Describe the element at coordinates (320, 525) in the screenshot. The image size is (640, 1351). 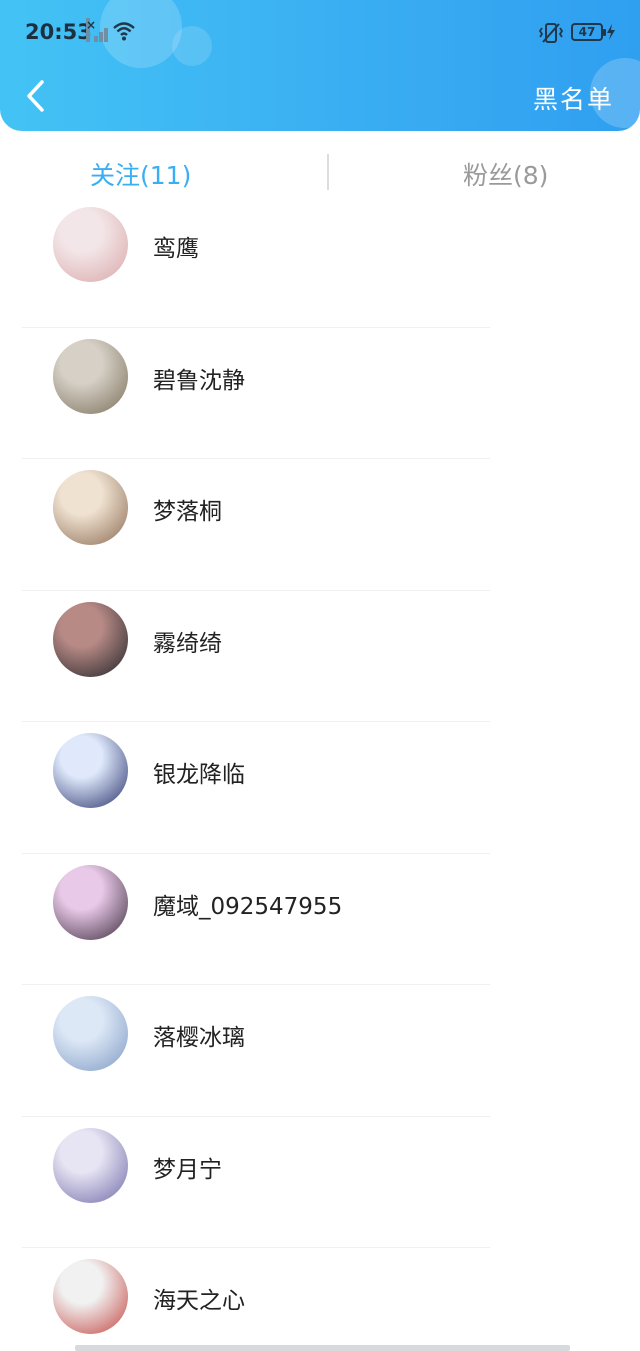
I see `list-item: 梦落桐` at that location.